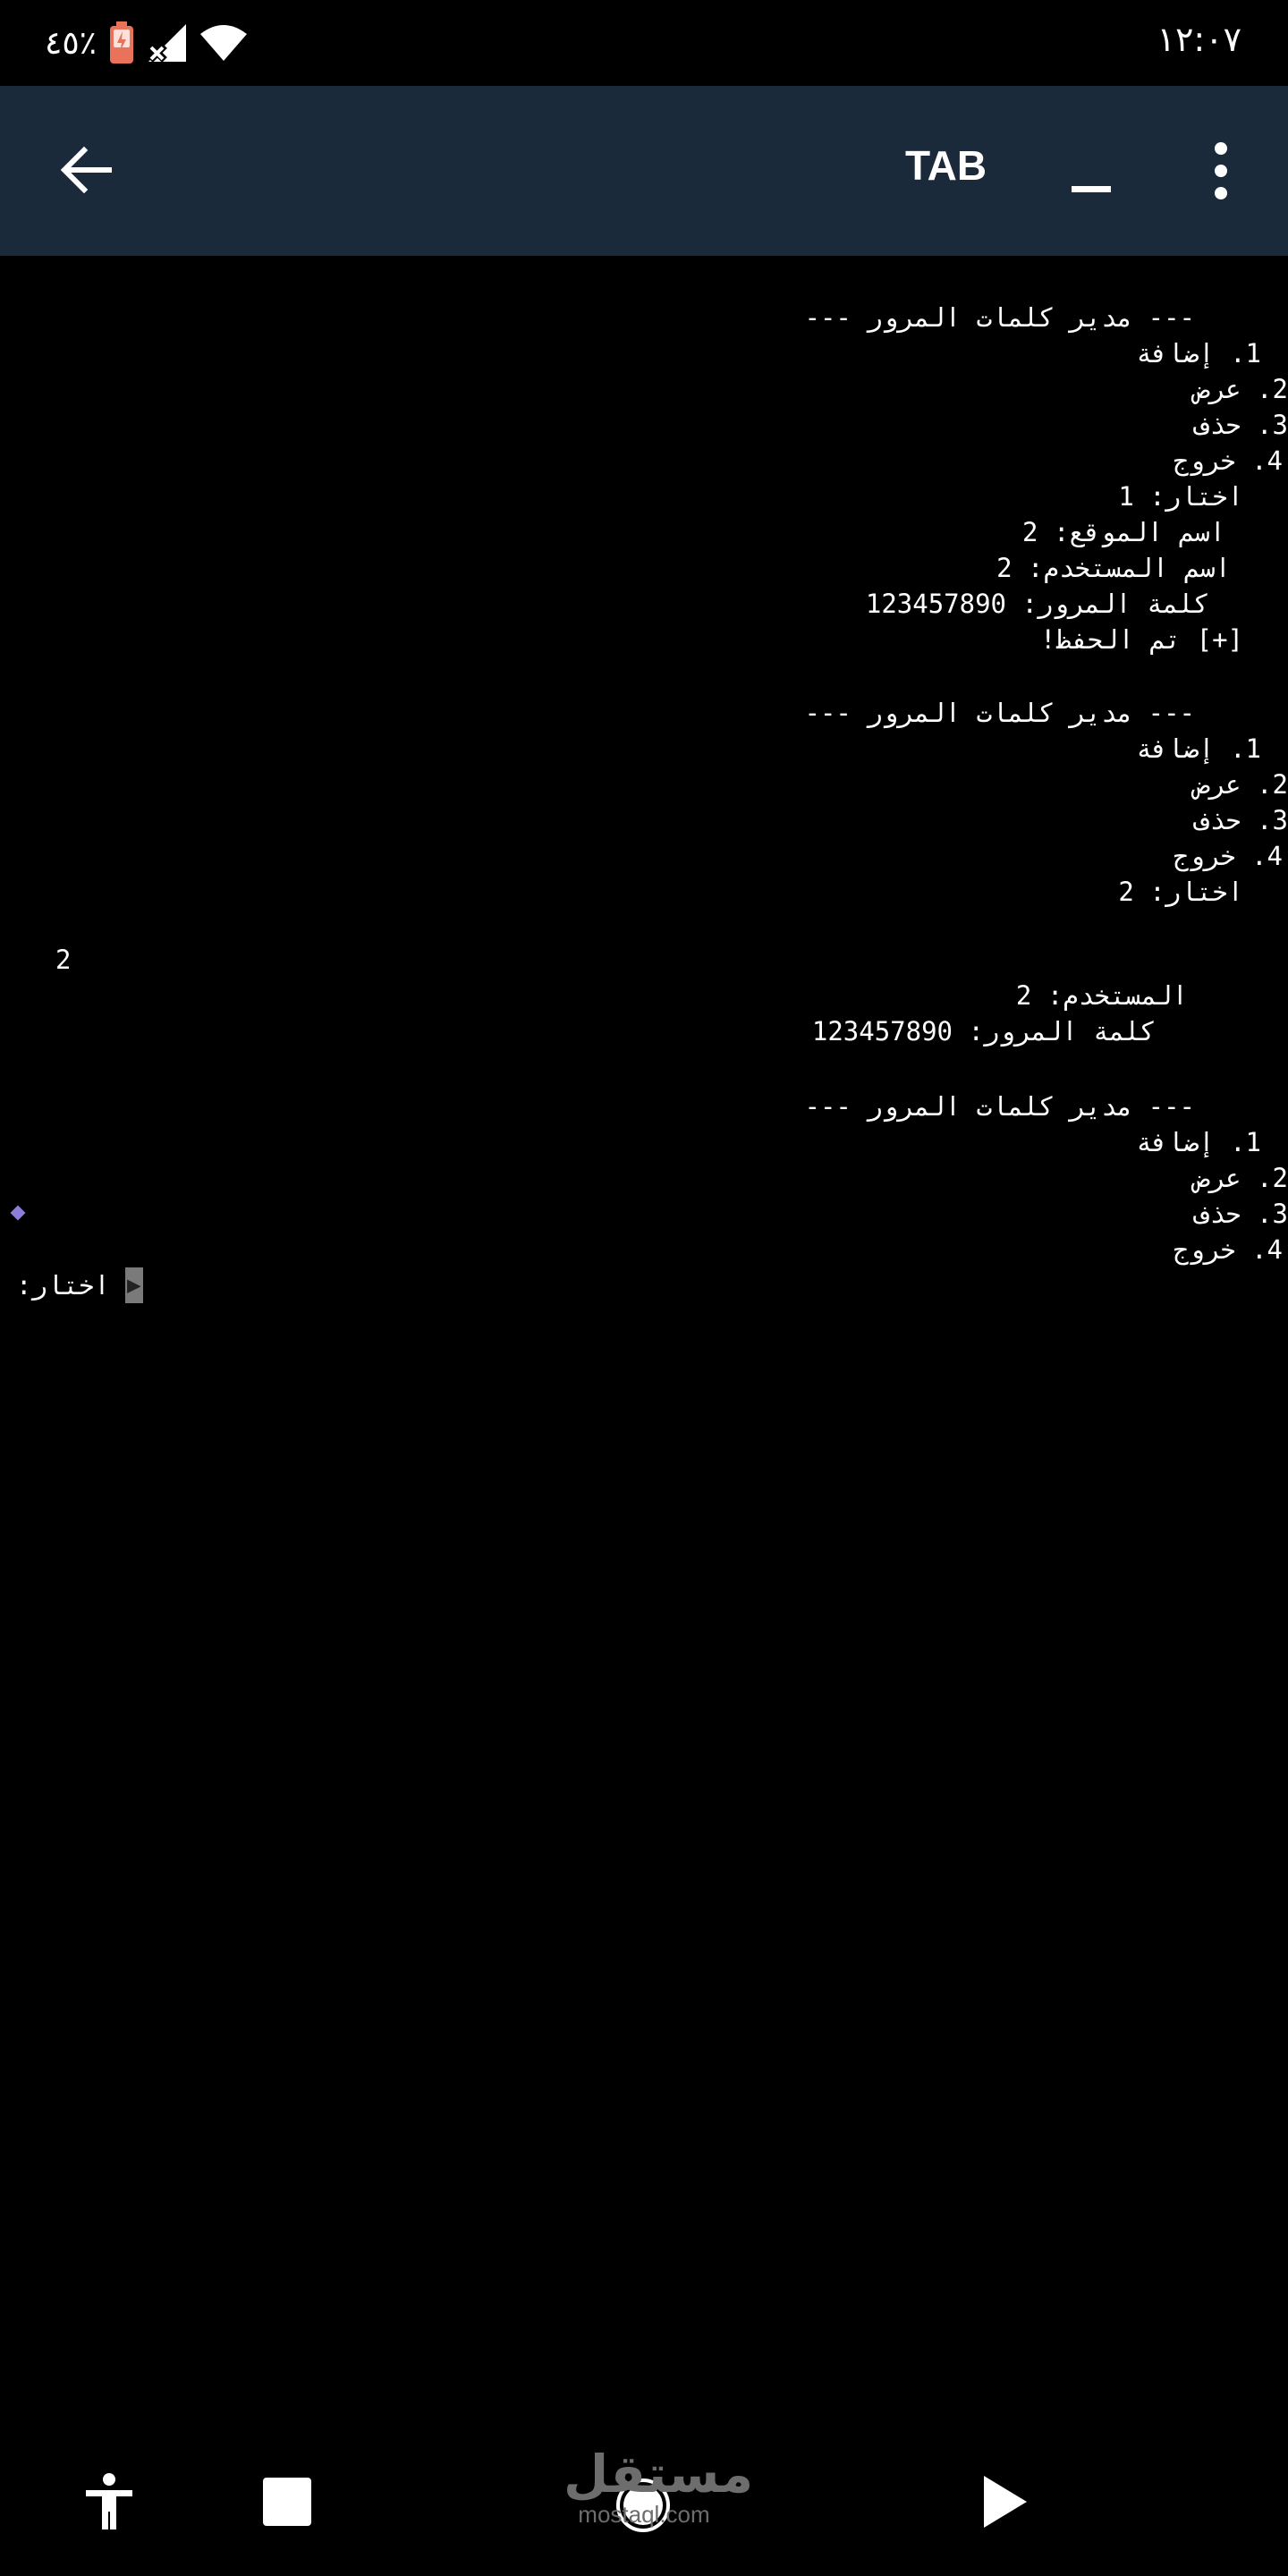 The width and height of the screenshot is (1288, 2576). Describe the element at coordinates (224, 43) in the screenshot. I see `wifi-icon` at that location.